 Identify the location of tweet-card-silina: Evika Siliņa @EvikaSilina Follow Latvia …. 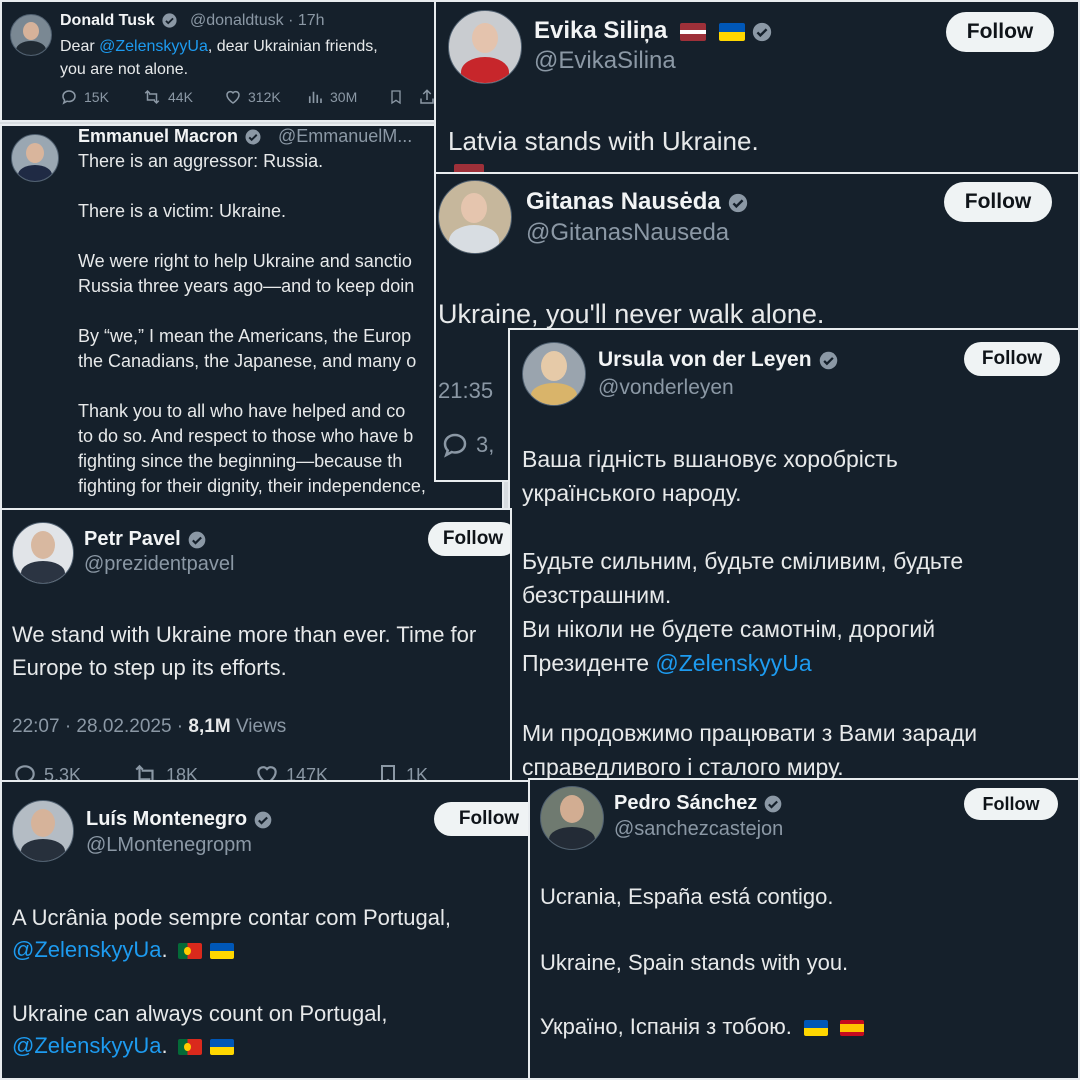
(757, 87).